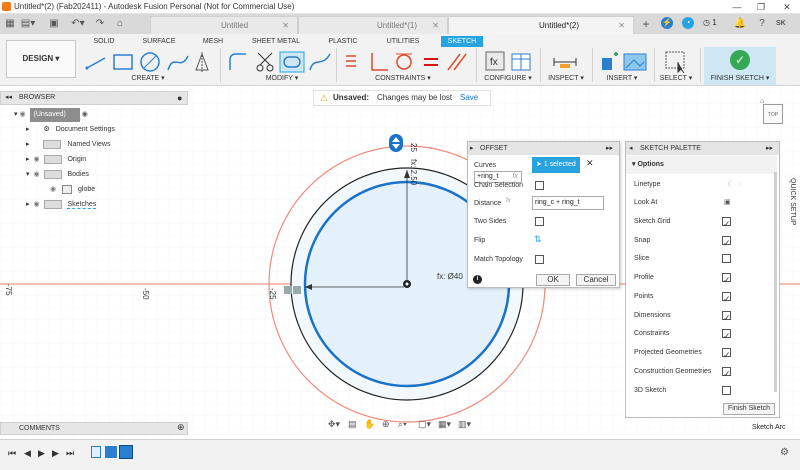  Describe the element at coordinates (413, 150) in the screenshot. I see `vertical-dimension-value: 25` at that location.